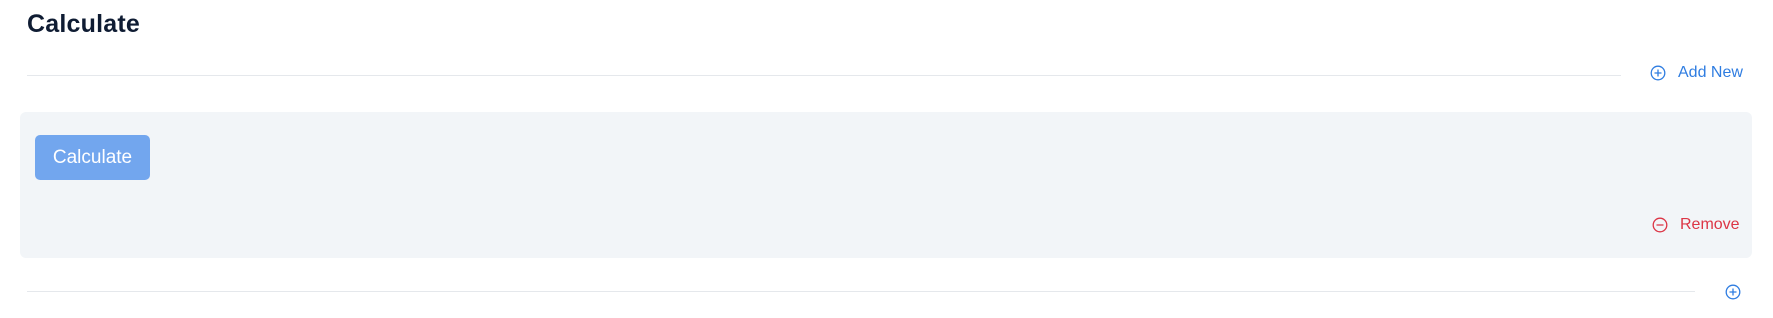 This screenshot has height=318, width=1773. What do you see at coordinates (92, 157) in the screenshot?
I see `calculate-button: Calculate` at bounding box center [92, 157].